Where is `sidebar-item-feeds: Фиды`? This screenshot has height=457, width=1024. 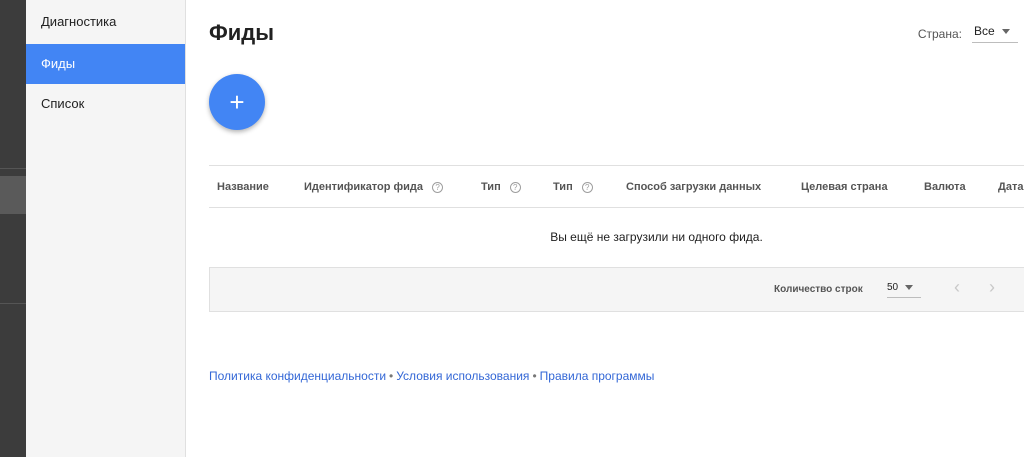
sidebar-item-feeds: Фиды is located at coordinates (105, 64).